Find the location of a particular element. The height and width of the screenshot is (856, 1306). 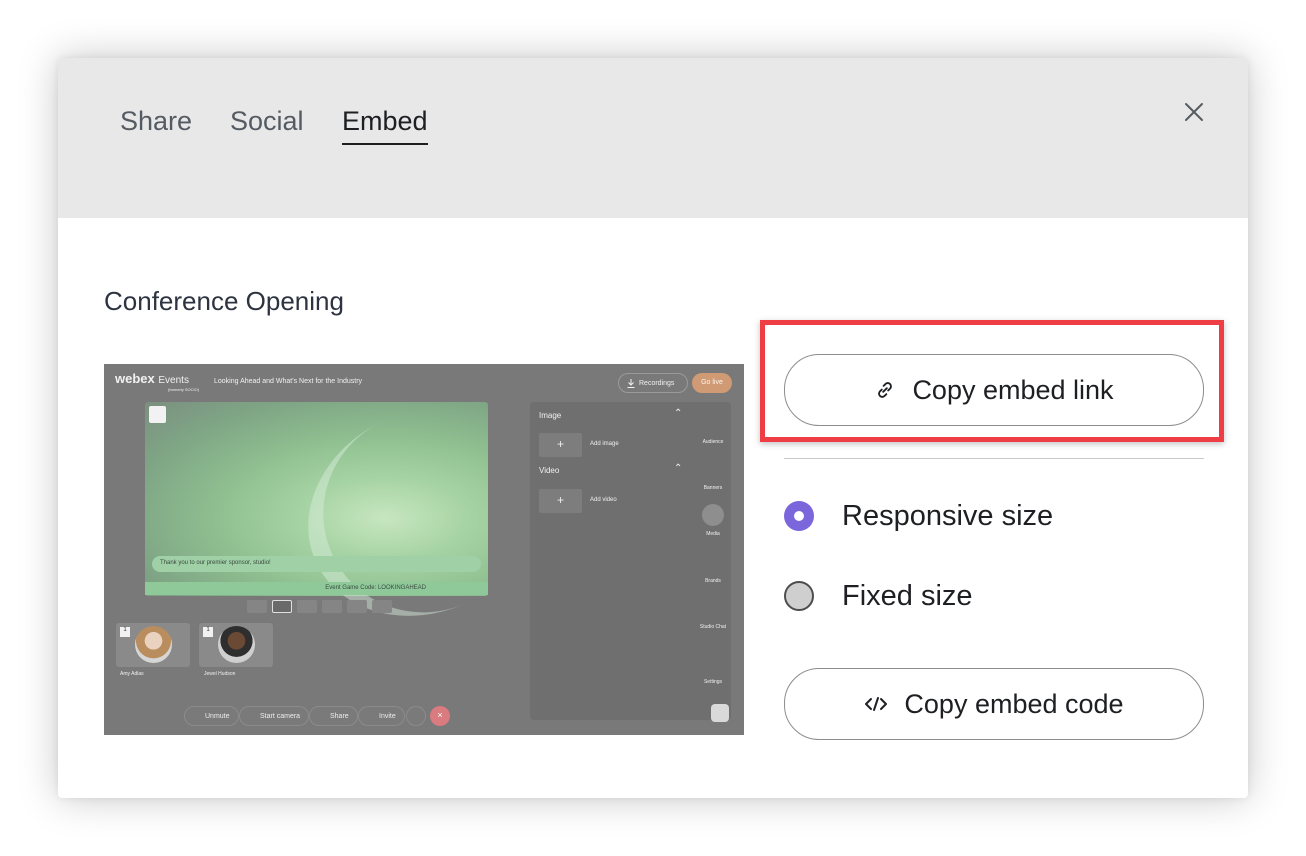

radio-selected is located at coordinates (799, 516).